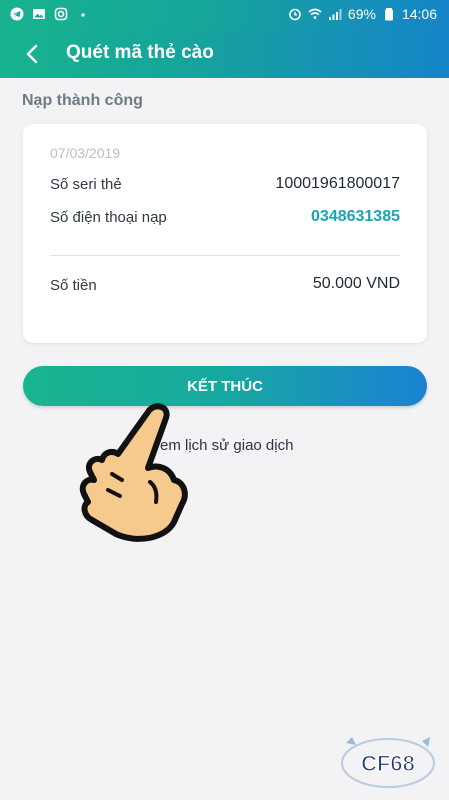  Describe the element at coordinates (225, 255) in the screenshot. I see `card-divider` at that location.